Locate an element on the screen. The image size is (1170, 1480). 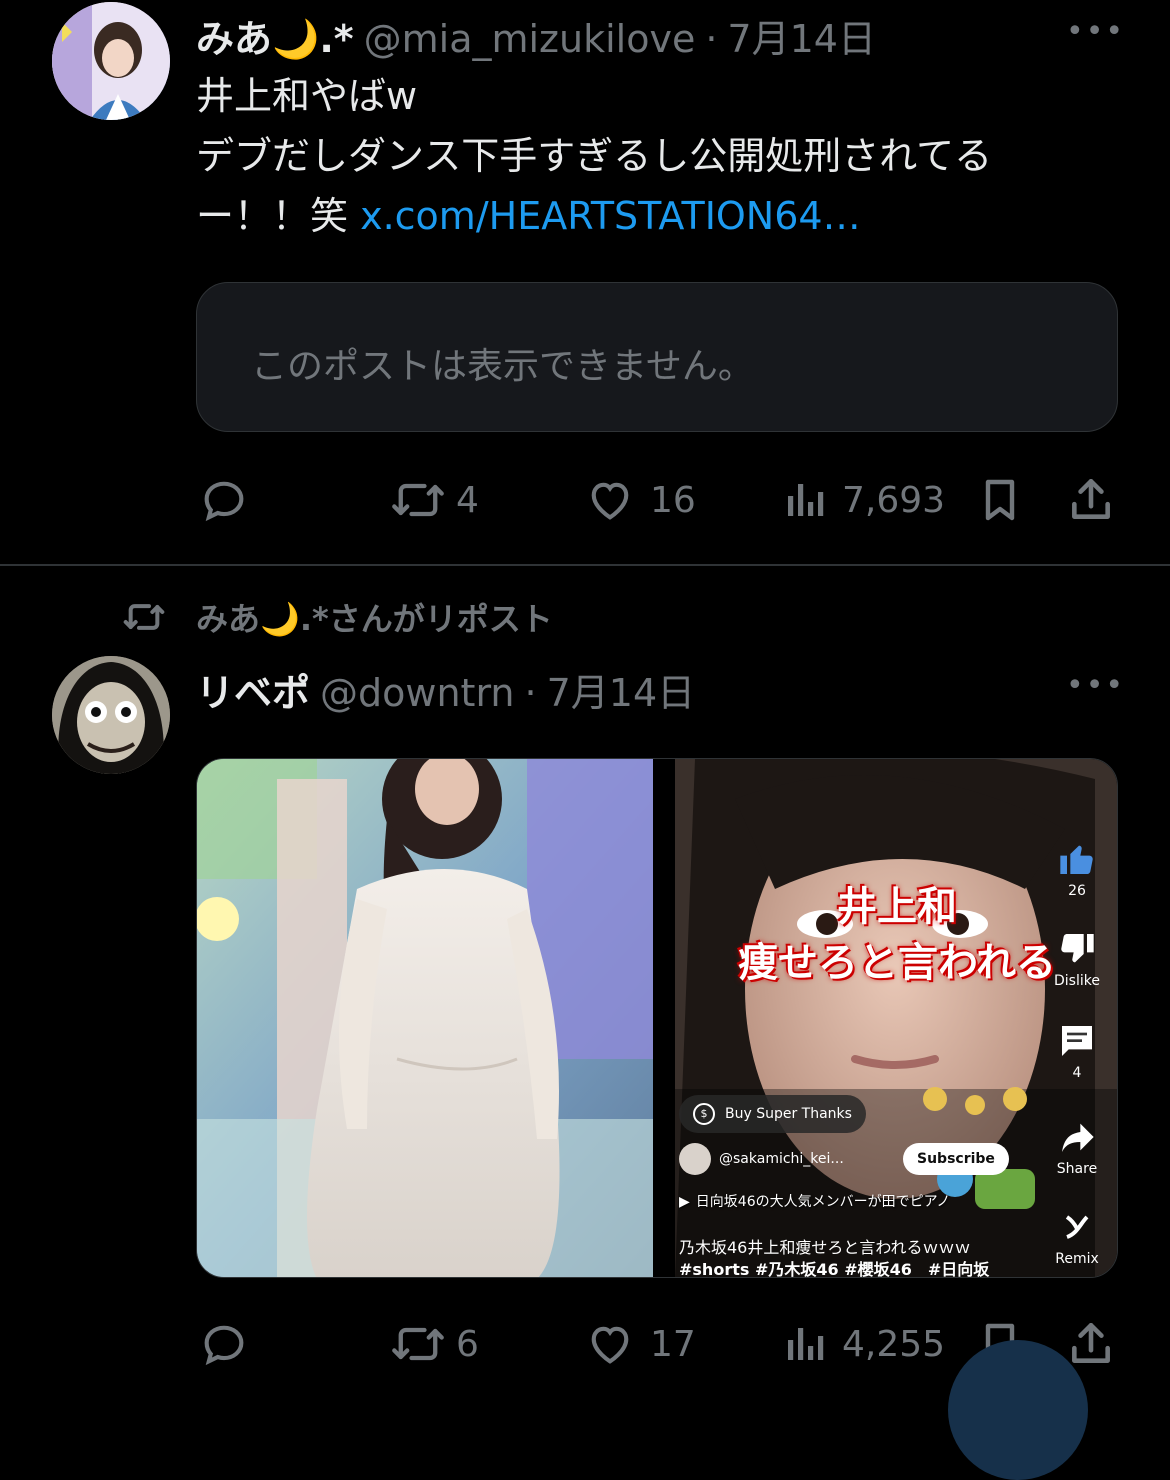
unavailable-message: このポストは表示できません。 is located at coordinates (502, 366).